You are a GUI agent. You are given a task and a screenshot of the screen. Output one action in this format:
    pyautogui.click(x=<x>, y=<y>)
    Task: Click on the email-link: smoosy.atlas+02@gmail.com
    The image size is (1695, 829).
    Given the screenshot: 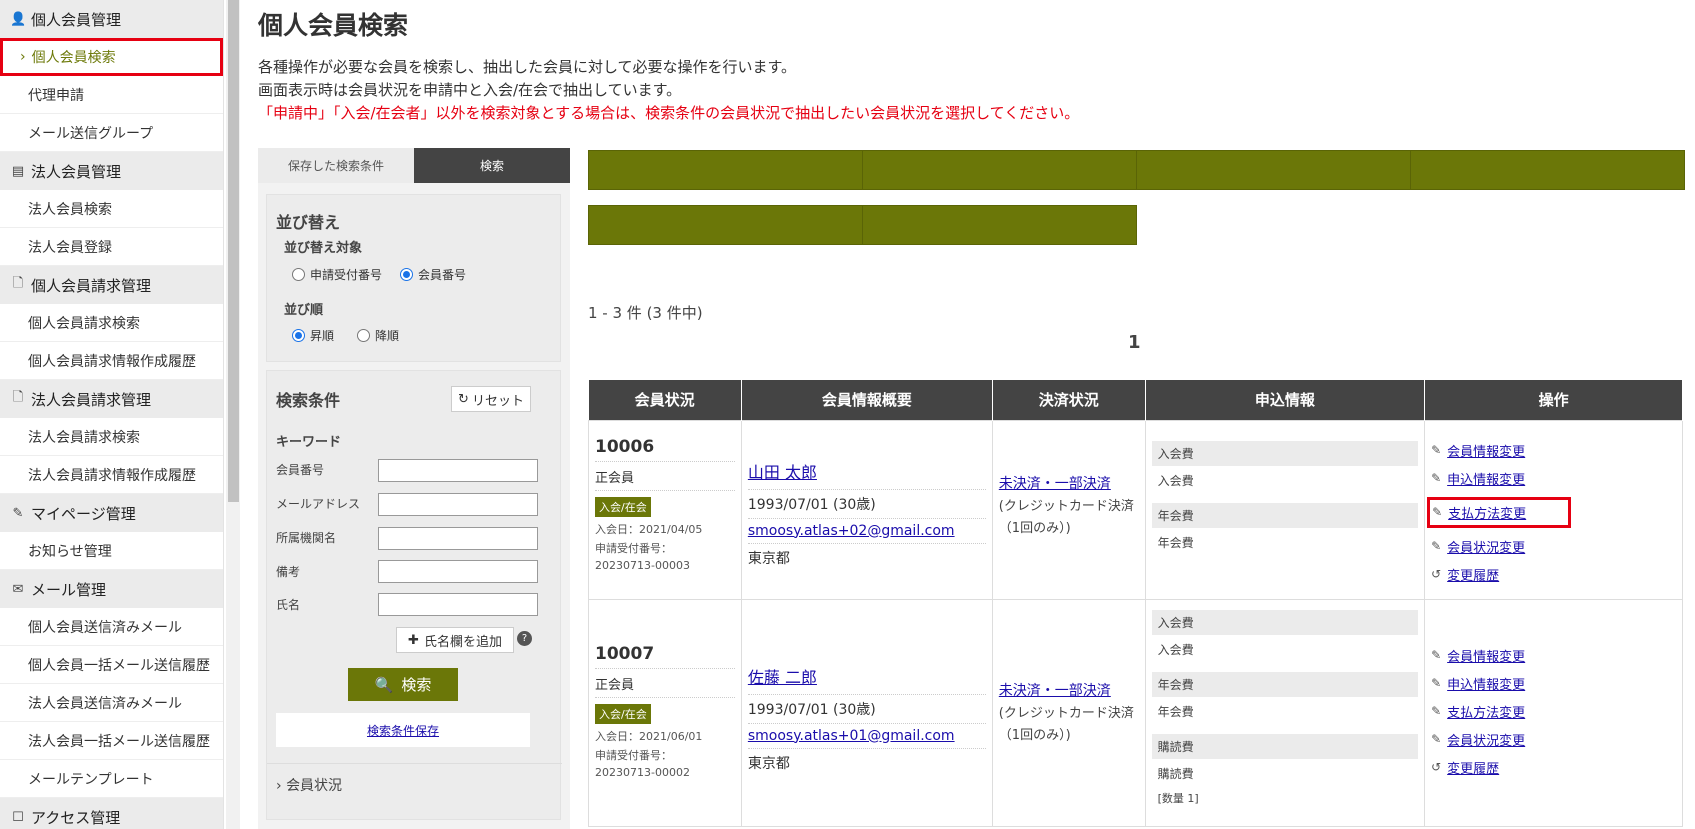 What is the action you would take?
    pyautogui.click(x=866, y=531)
    